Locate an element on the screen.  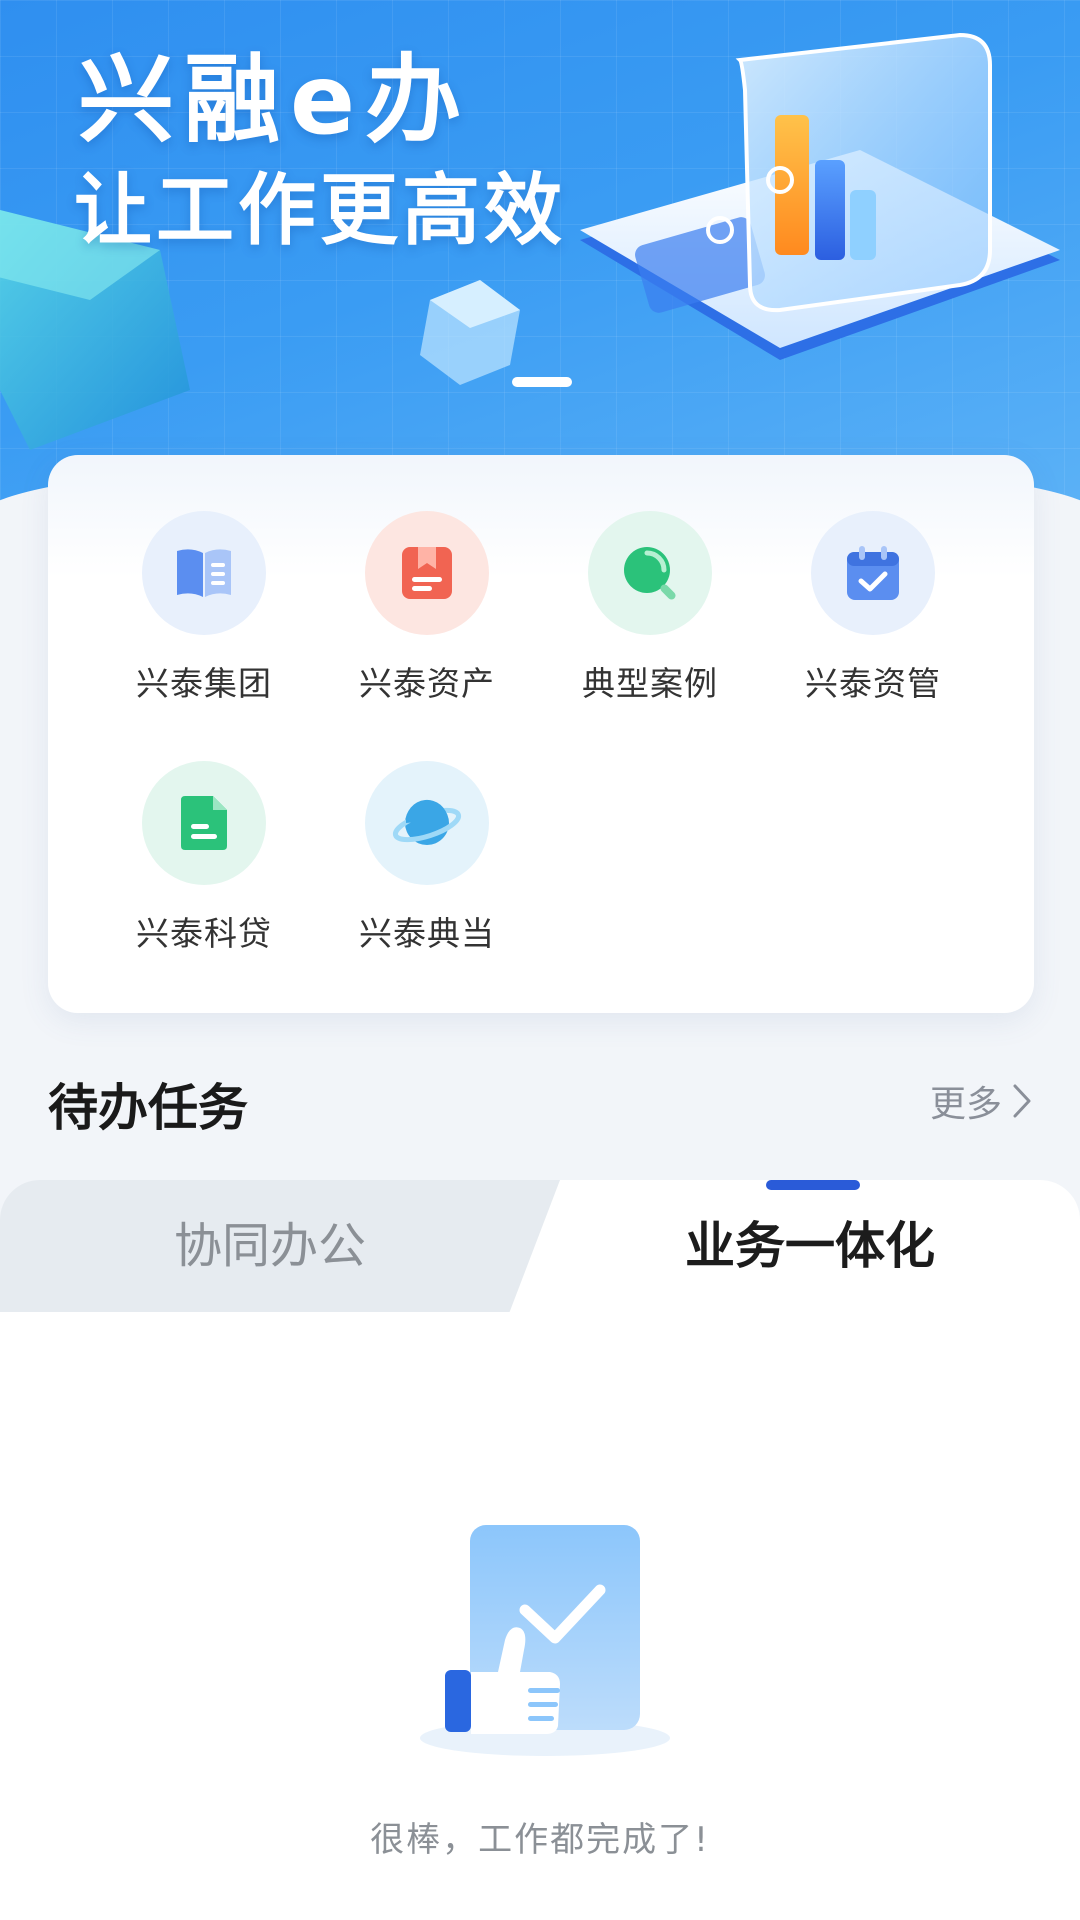
todo-tabs: 协同办公 业务一体化 is located at coordinates (540, 1250).